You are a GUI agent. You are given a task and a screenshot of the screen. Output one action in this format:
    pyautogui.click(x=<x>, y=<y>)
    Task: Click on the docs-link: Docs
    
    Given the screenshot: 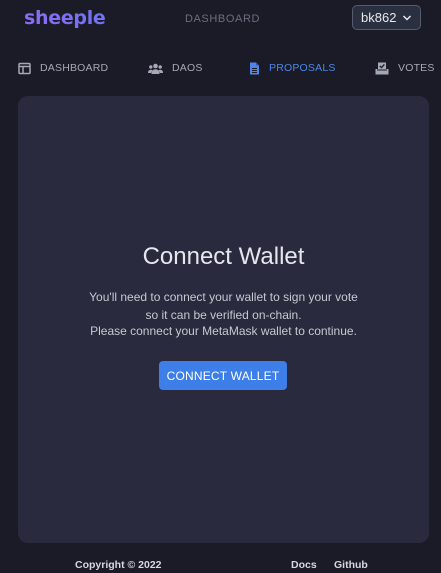 What is the action you would take?
    pyautogui.click(x=304, y=565)
    